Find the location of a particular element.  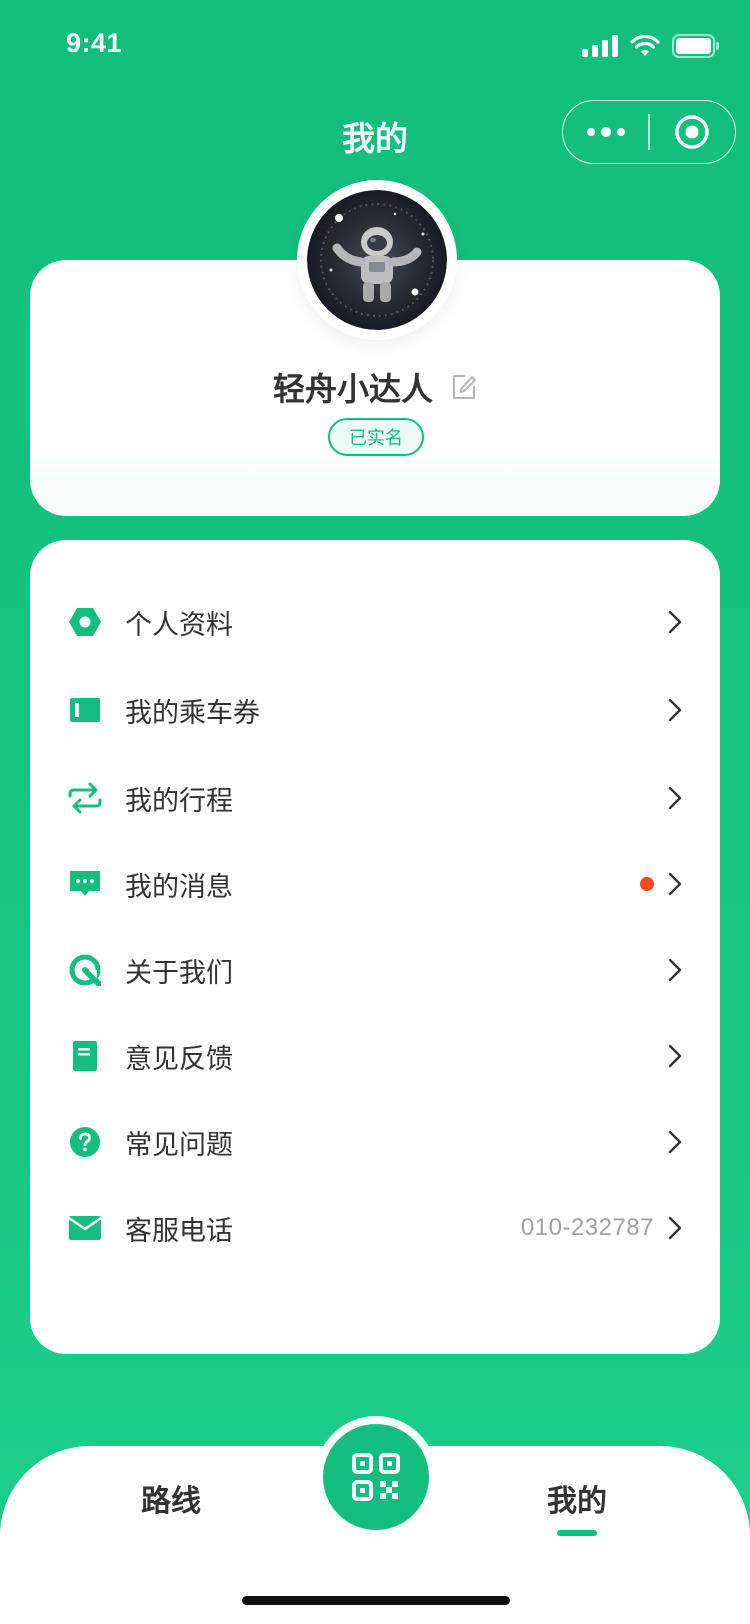

more-dots-icon is located at coordinates (605, 132).